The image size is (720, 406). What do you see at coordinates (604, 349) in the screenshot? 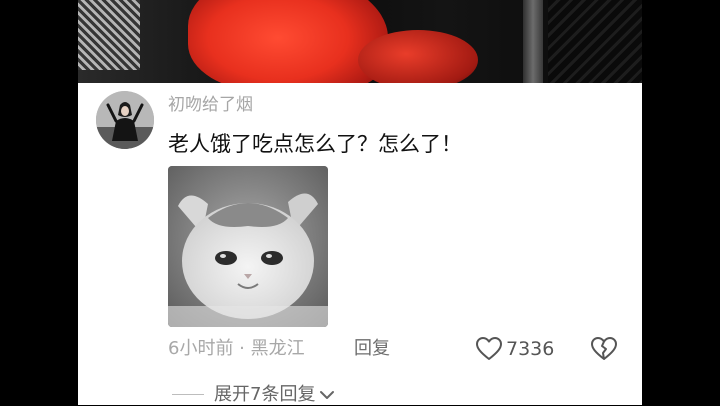
I see `broken-heart-icon` at bounding box center [604, 349].